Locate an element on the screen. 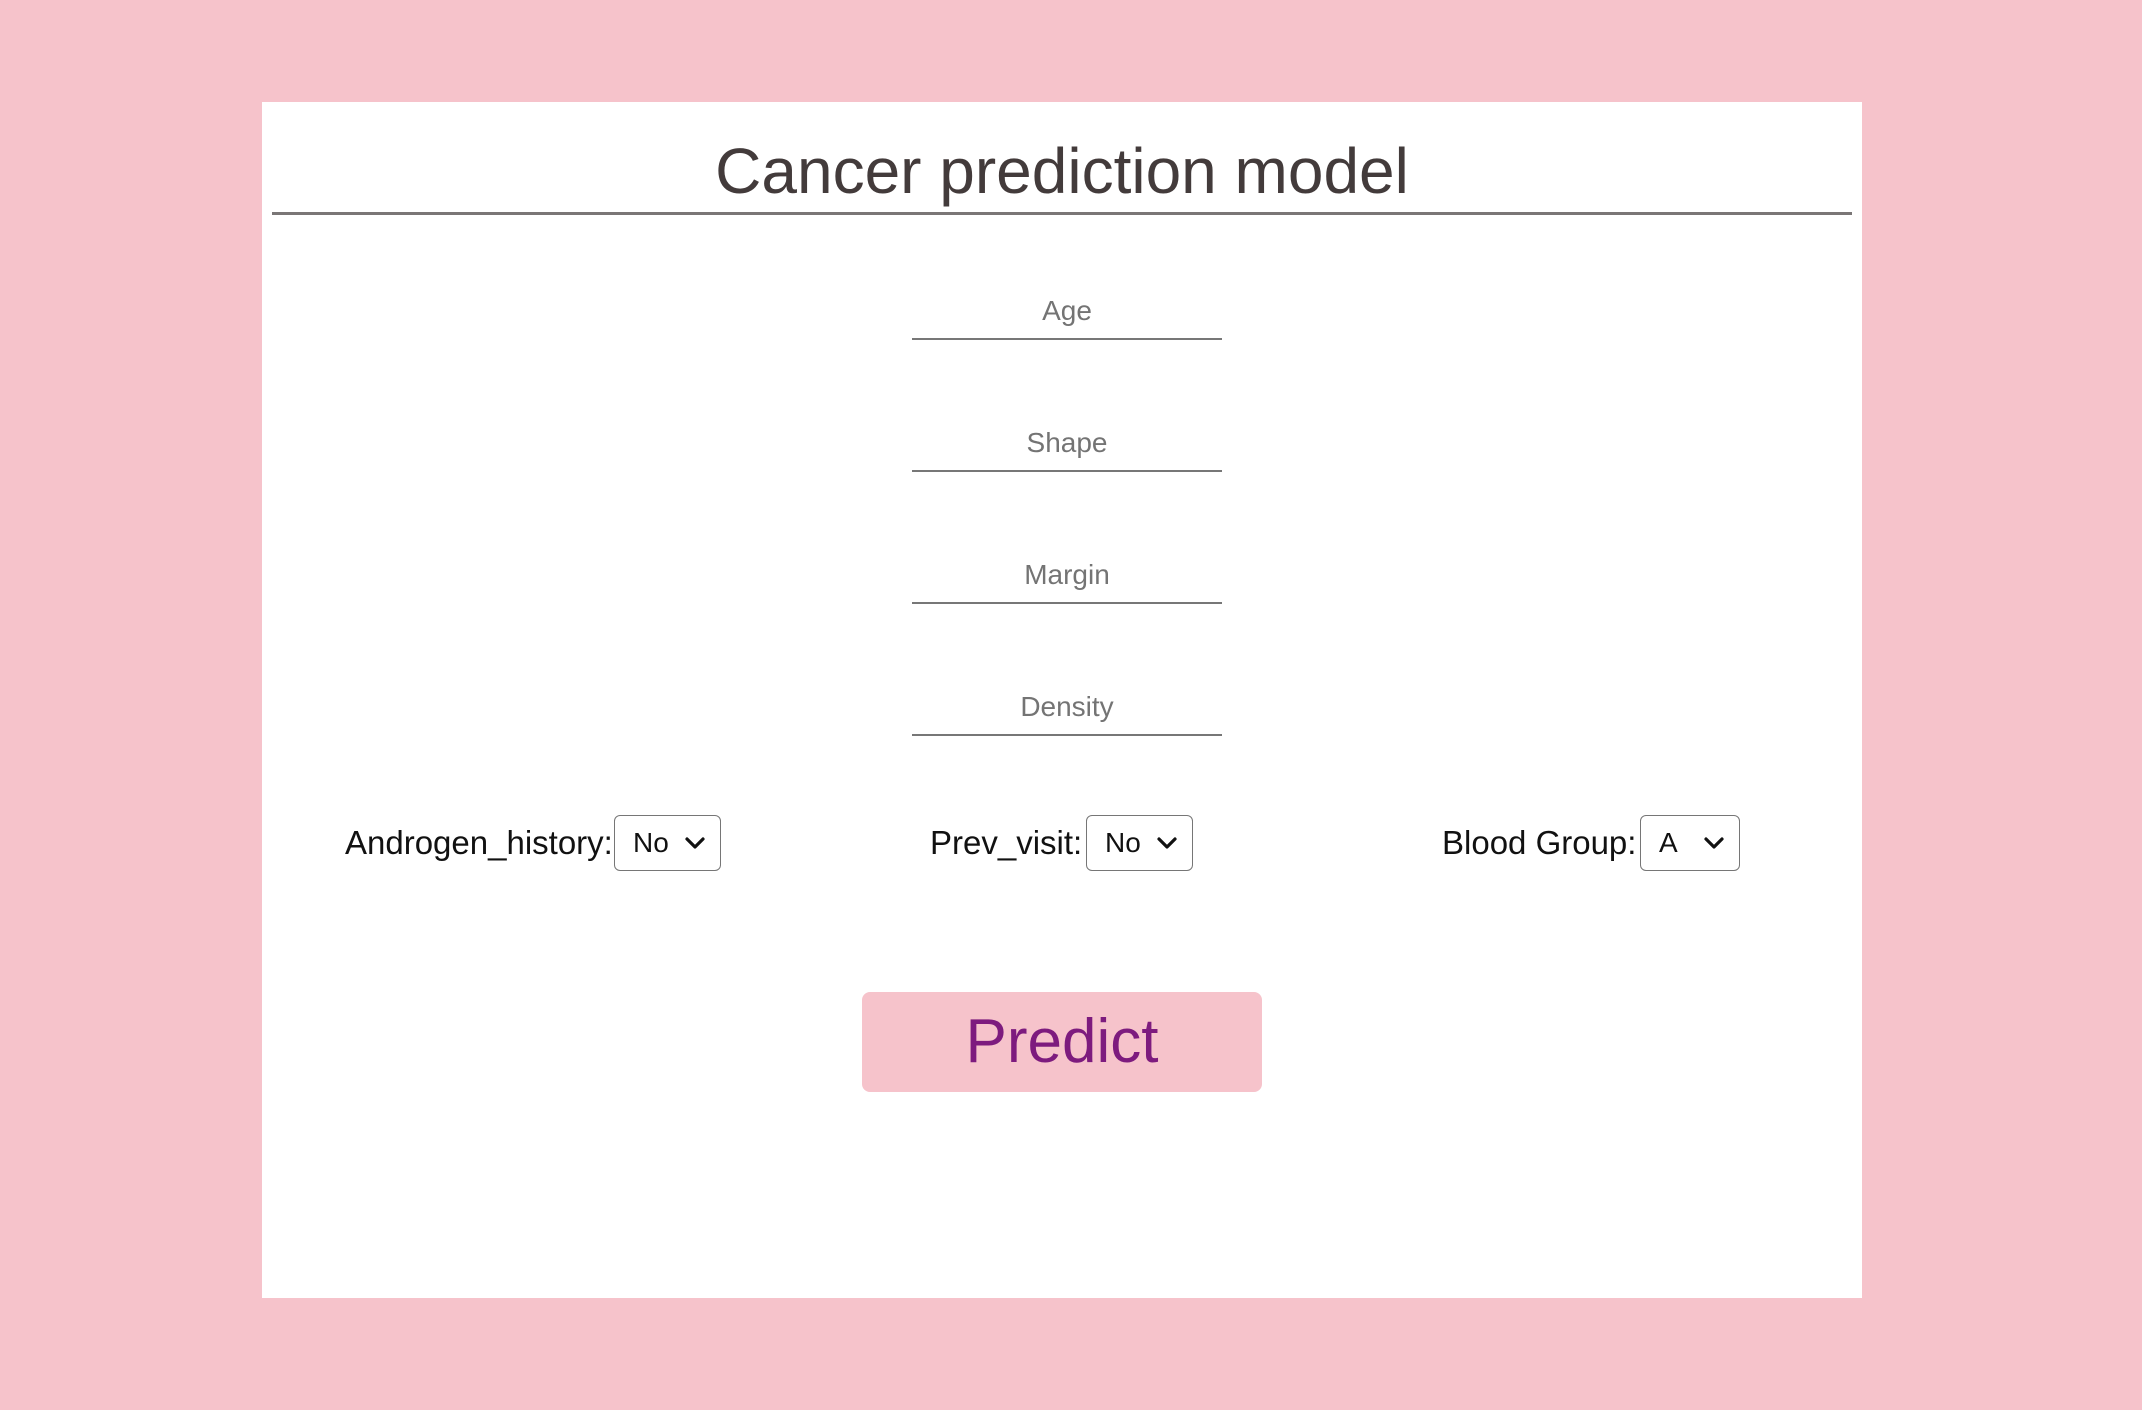  androgen-history-value: No is located at coordinates (651, 842).